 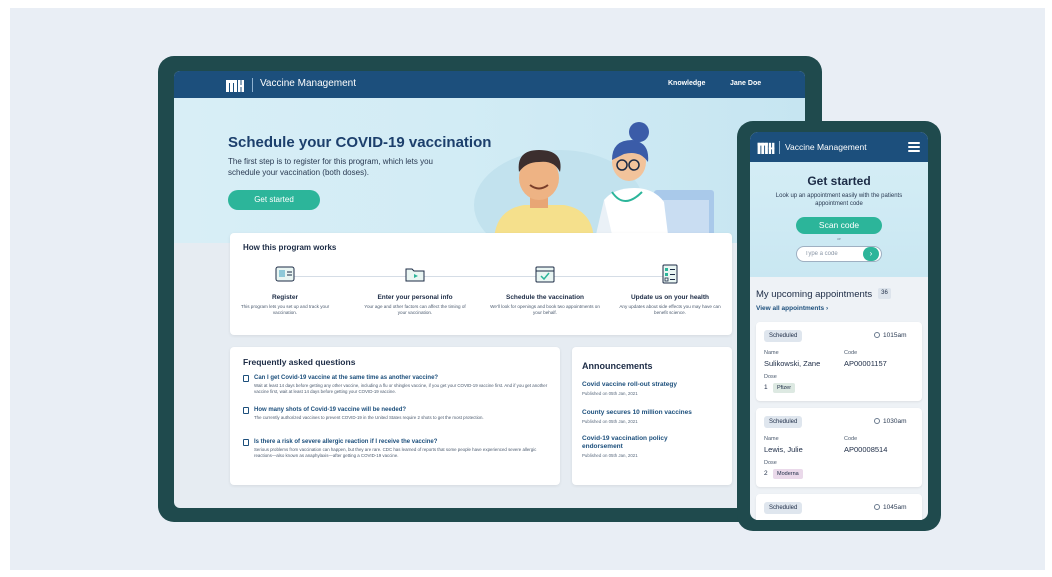 What do you see at coordinates (594, 182) in the screenshot?
I see `doctor-patient-illustration` at bounding box center [594, 182].